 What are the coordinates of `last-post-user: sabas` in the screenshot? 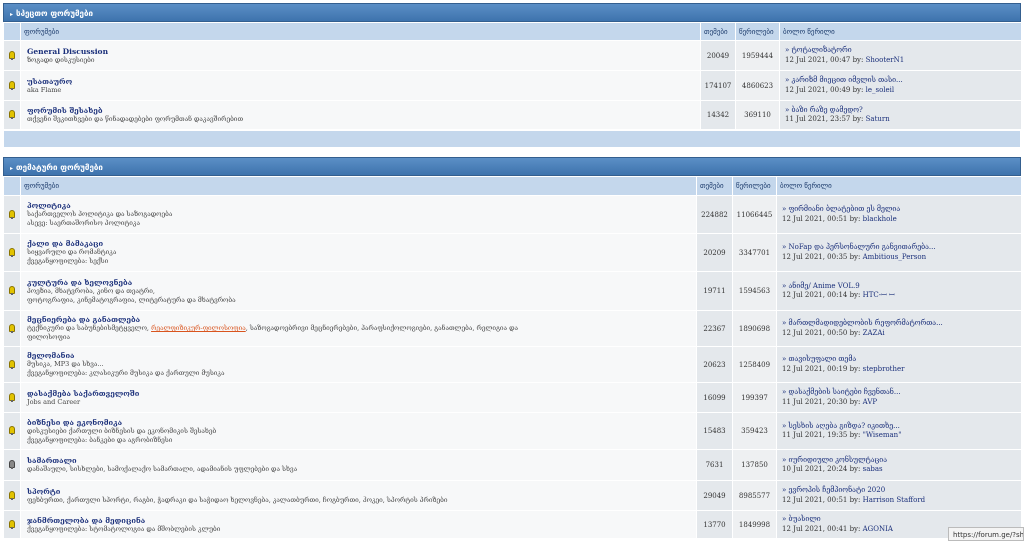 It's located at (873, 469).